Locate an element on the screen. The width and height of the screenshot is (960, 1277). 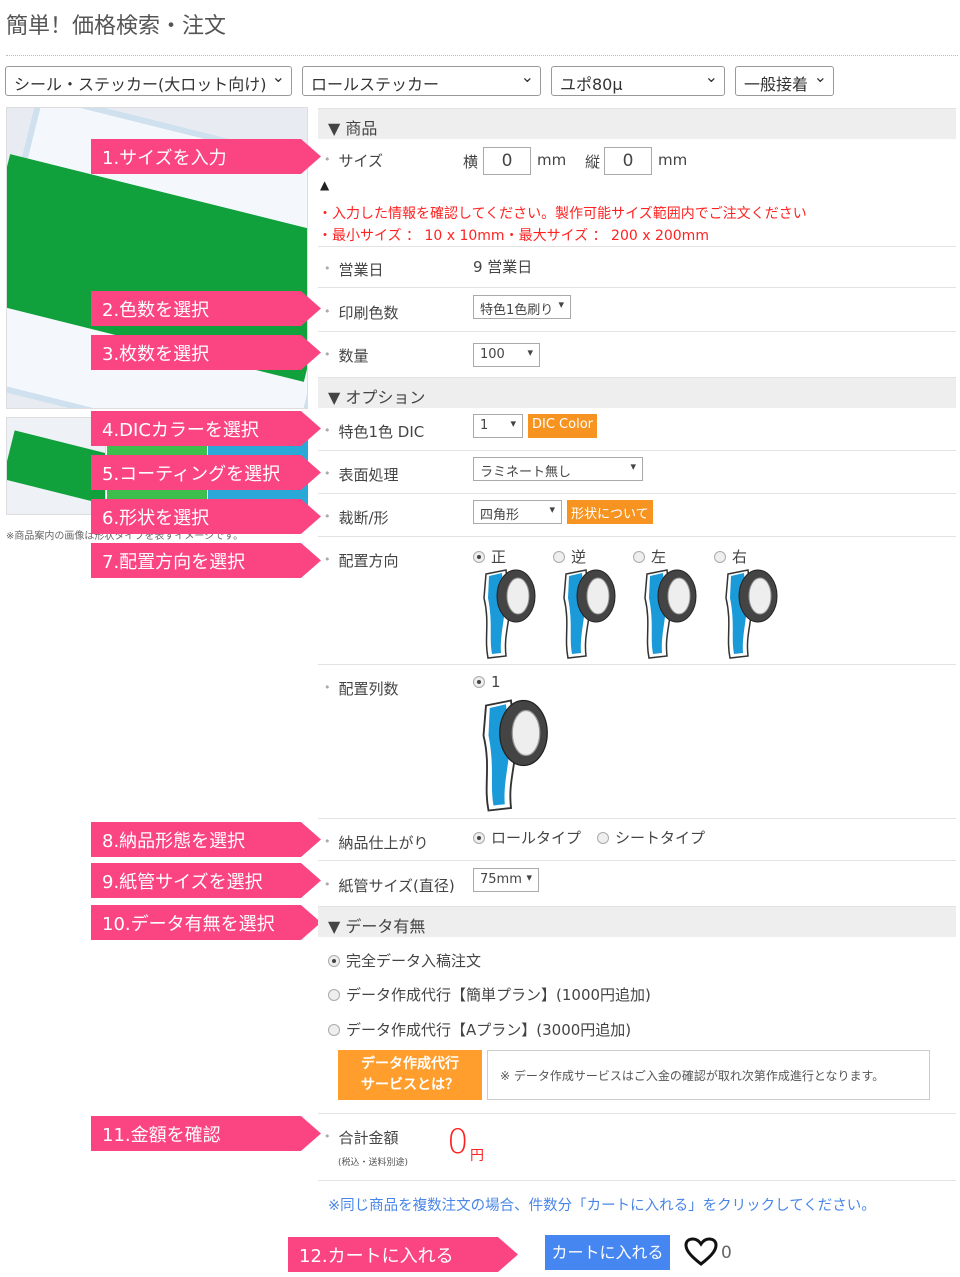
data-radio: データ作成代行【Aプラン】(3000円追加) is located at coordinates (479, 1029).